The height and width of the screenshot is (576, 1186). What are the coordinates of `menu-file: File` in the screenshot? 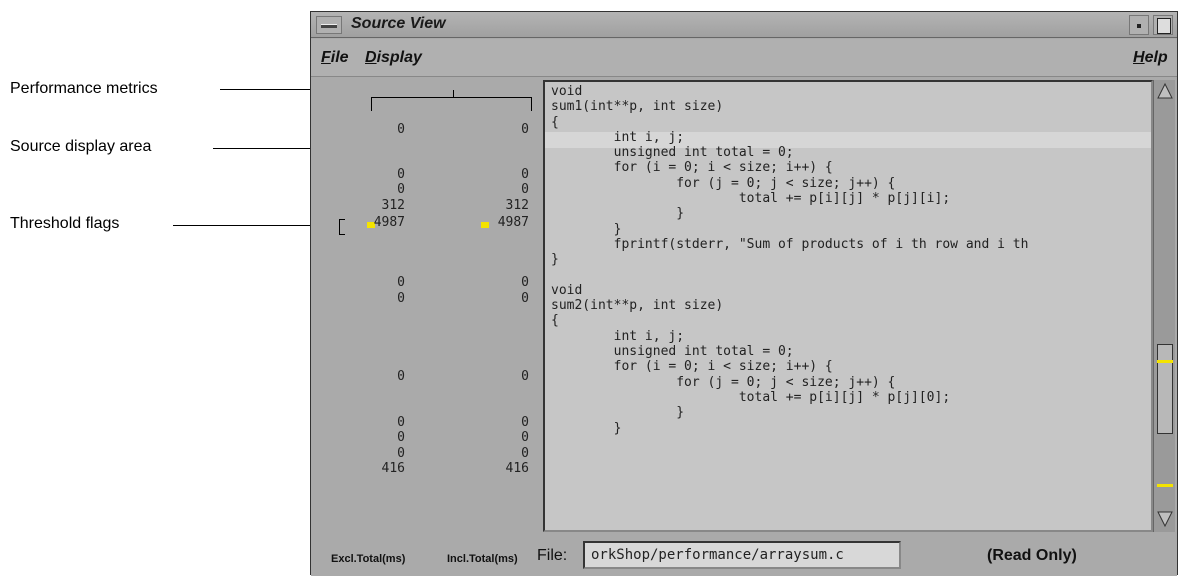 It's located at (335, 58).